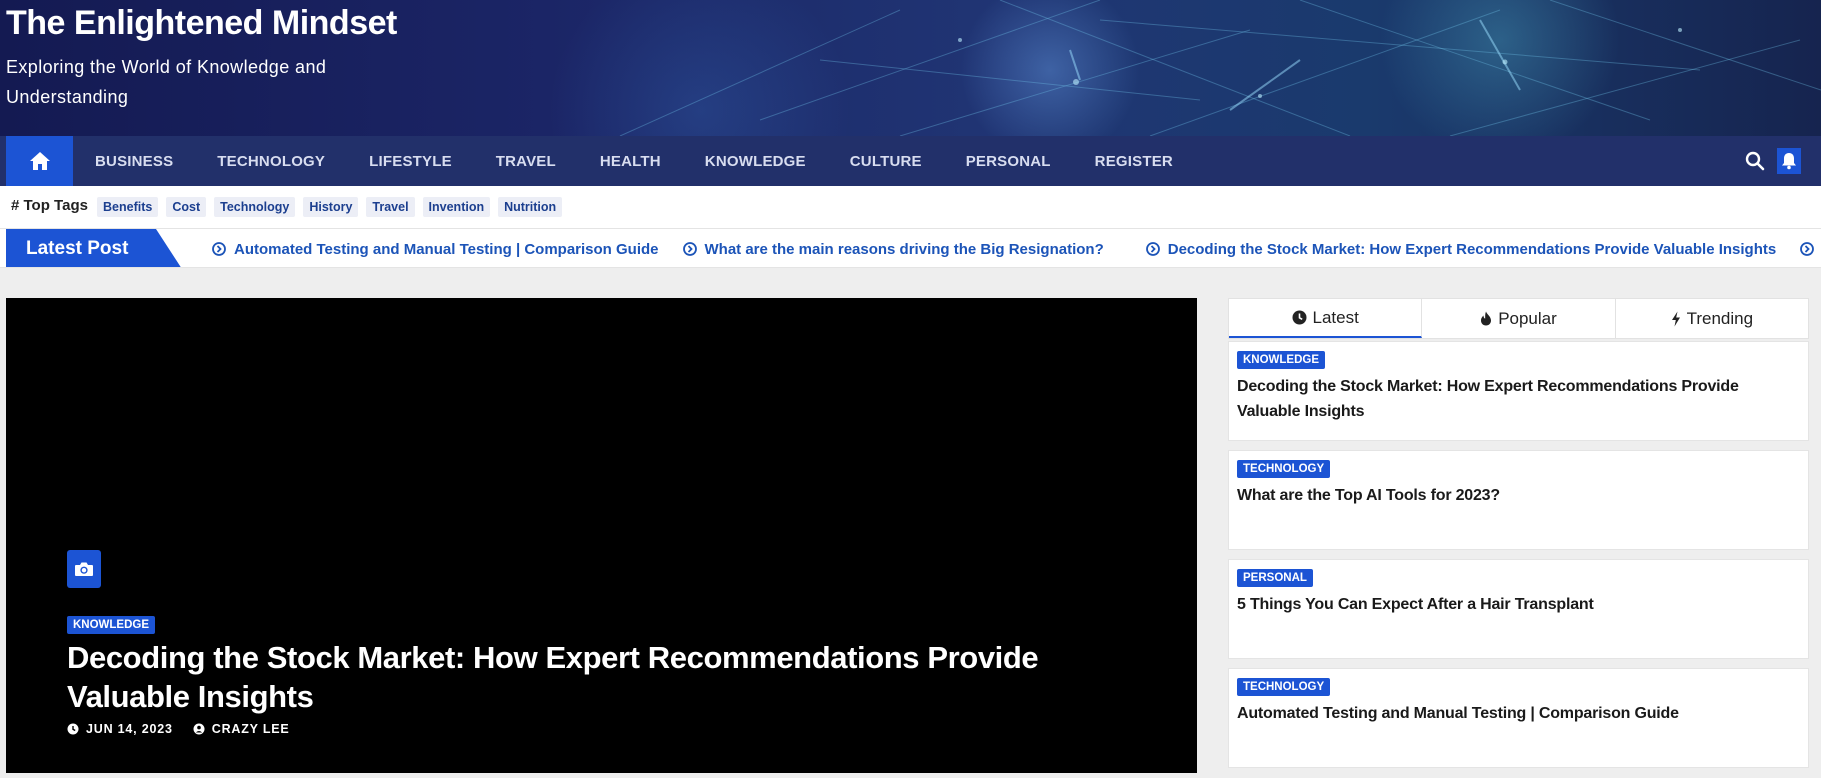 This screenshot has width=1821, height=778. What do you see at coordinates (94, 248) in the screenshot?
I see `latest-post-label: Latest Post` at bounding box center [94, 248].